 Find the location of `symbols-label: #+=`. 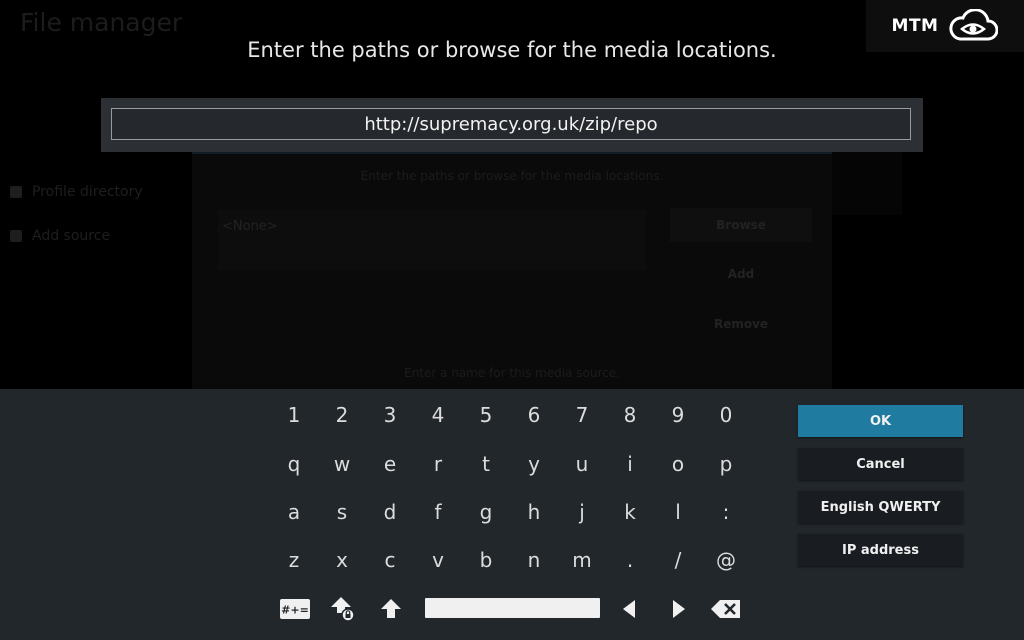

symbols-label: #+= is located at coordinates (295, 610).